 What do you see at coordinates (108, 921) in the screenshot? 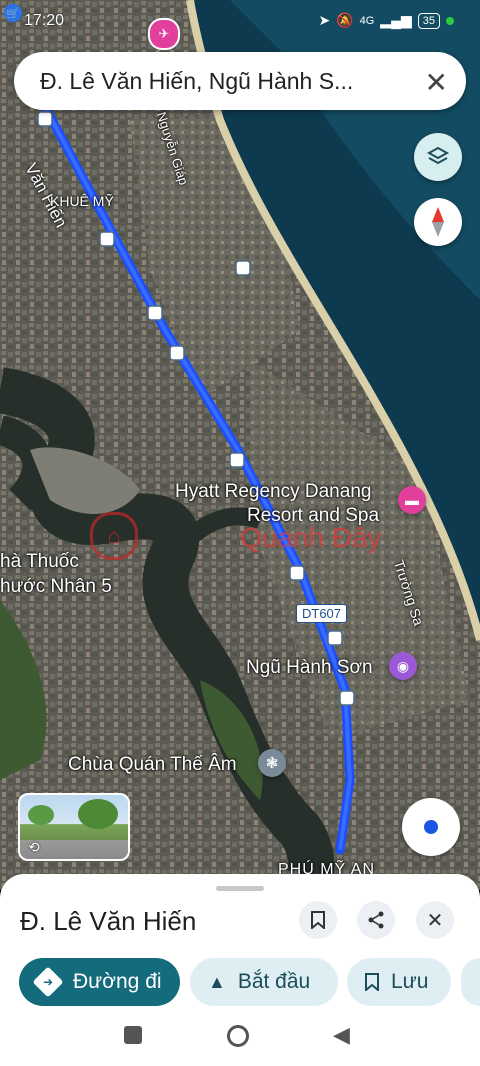
I see `place-title: Đ. Lê Văn Hiến` at bounding box center [108, 921].